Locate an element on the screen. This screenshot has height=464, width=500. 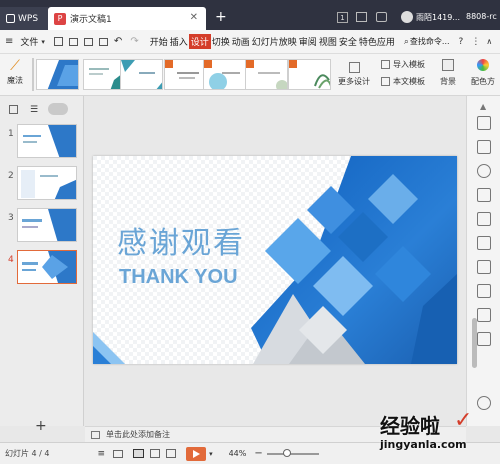
slide-number: 4 is located at coordinates (11, 260).